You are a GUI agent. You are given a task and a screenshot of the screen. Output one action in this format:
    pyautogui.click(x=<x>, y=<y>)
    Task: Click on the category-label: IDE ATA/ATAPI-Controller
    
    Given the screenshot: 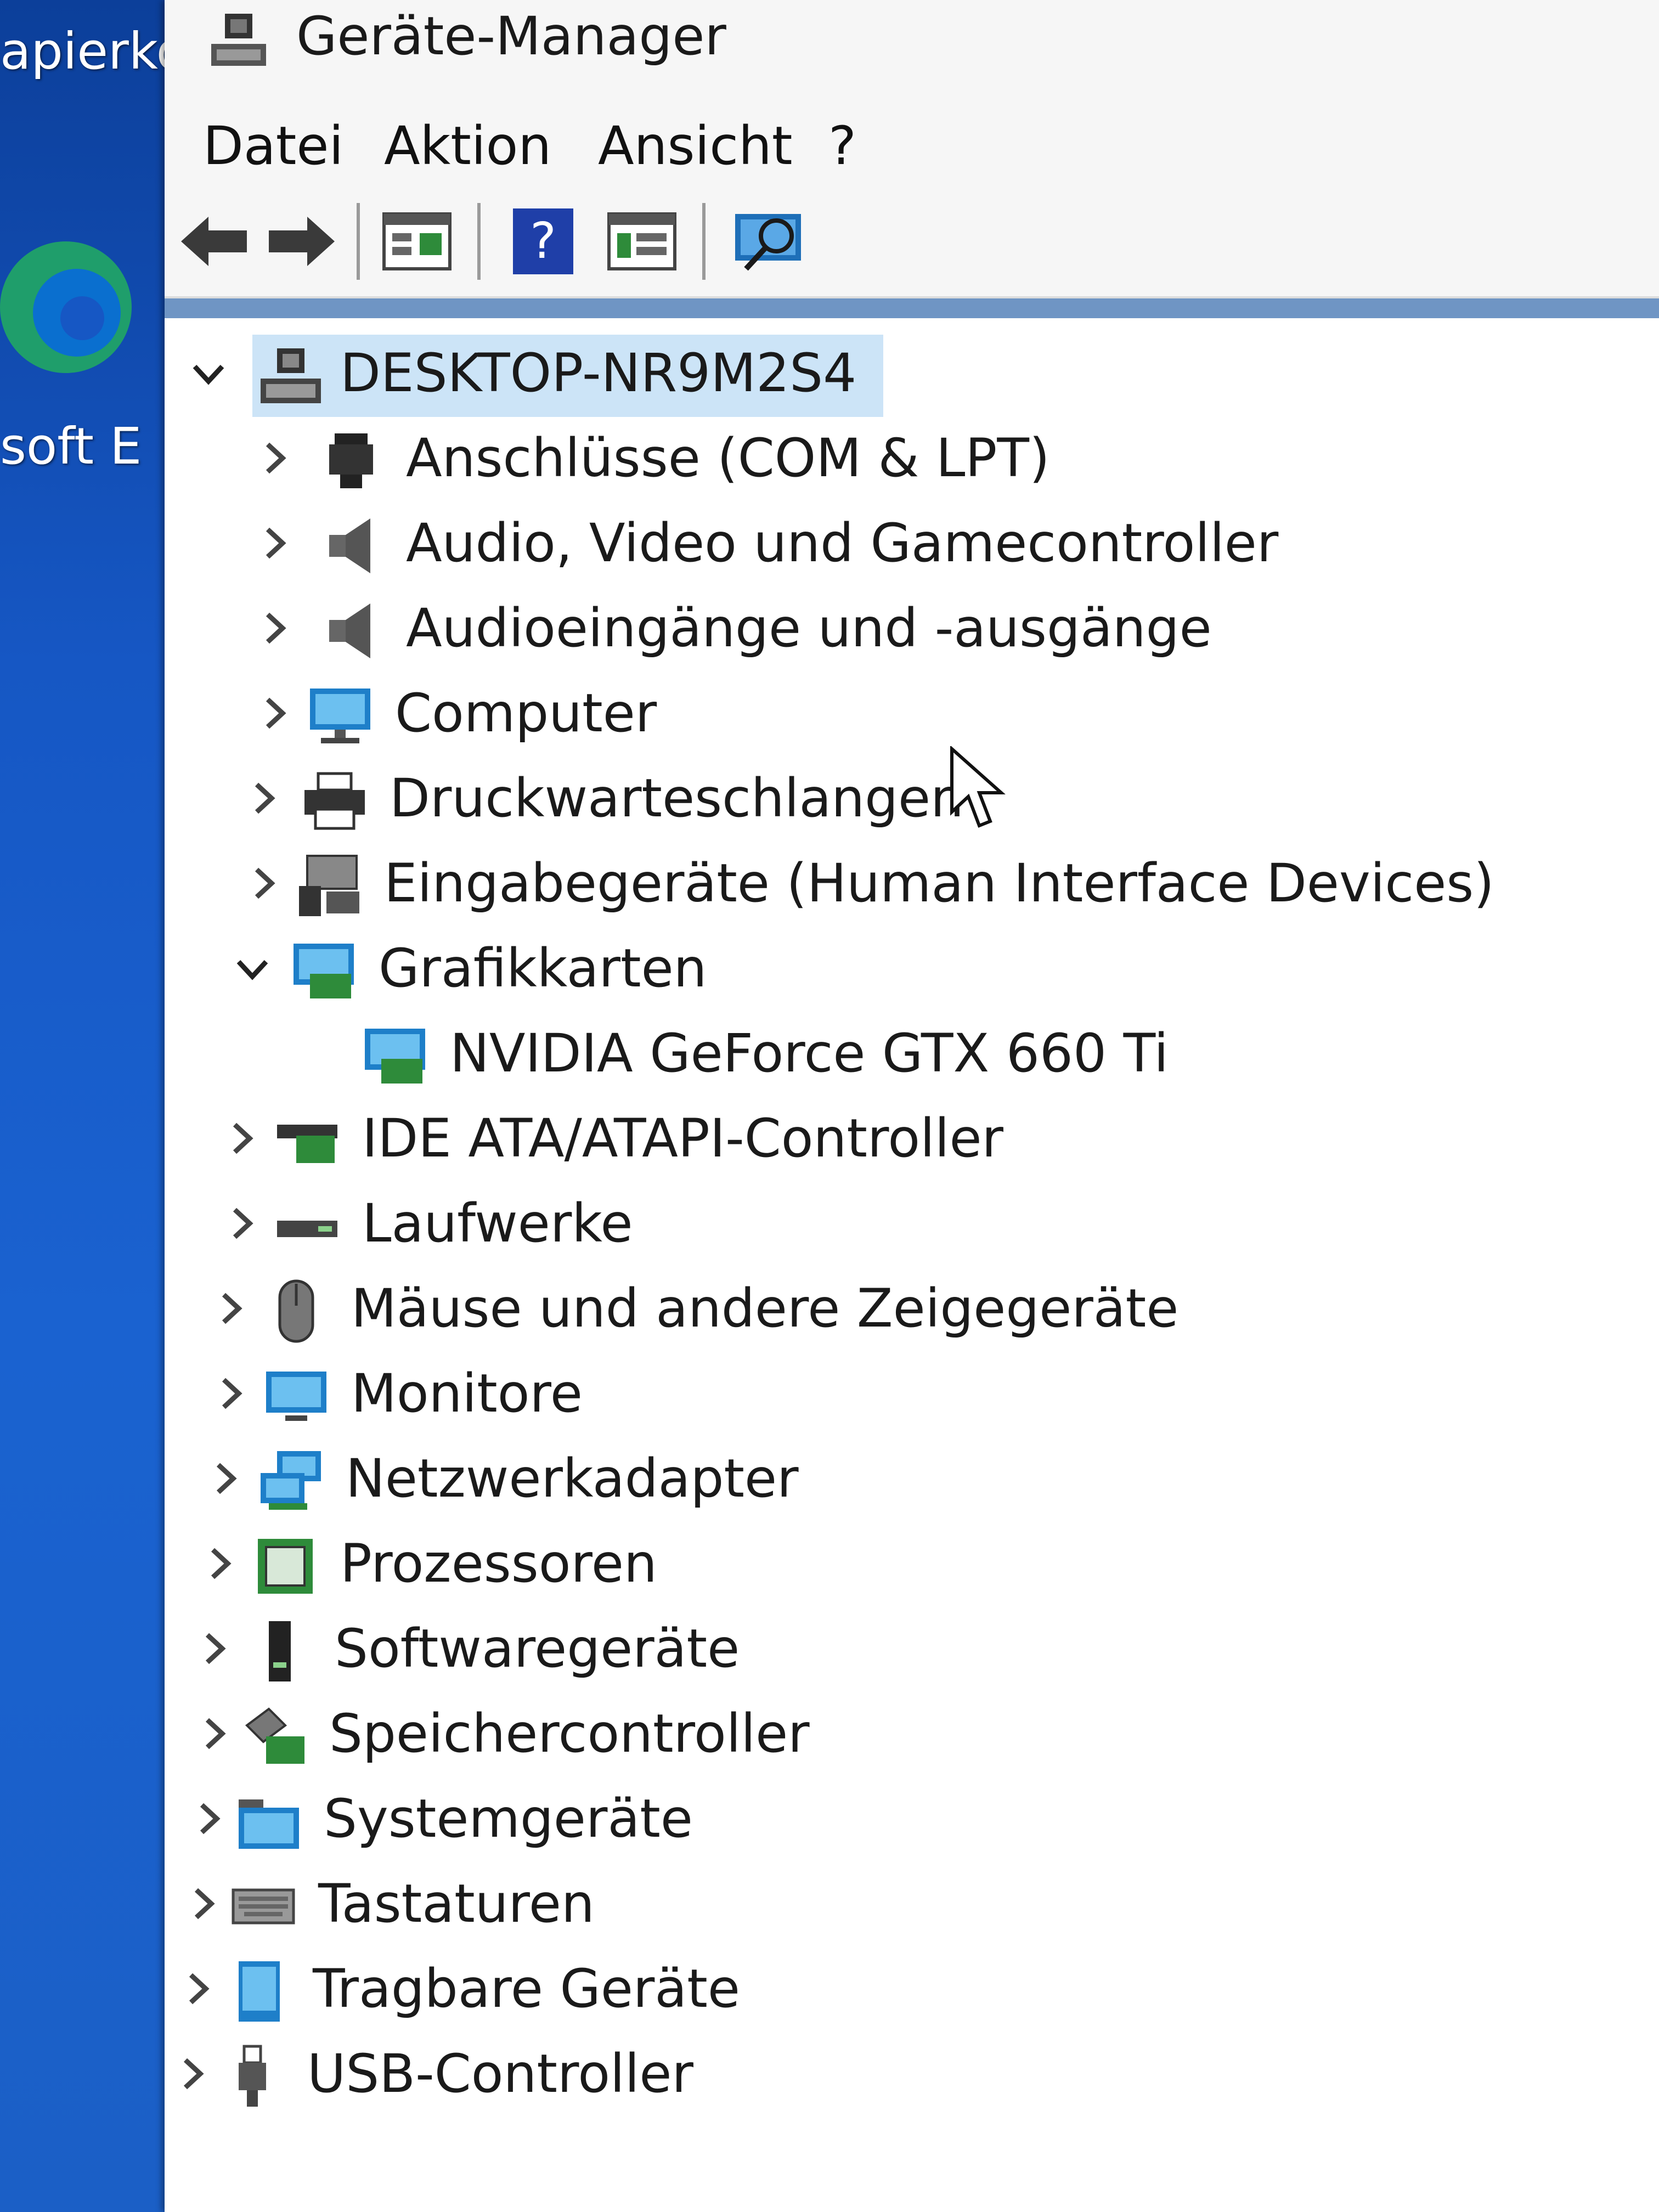 What is the action you would take?
    pyautogui.click(x=682, y=1138)
    